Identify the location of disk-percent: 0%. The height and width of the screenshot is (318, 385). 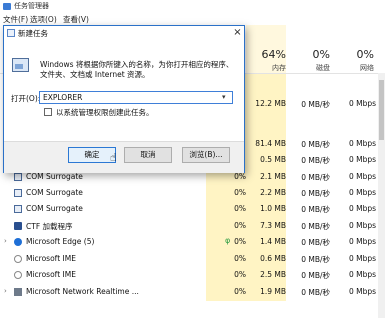
(308, 54).